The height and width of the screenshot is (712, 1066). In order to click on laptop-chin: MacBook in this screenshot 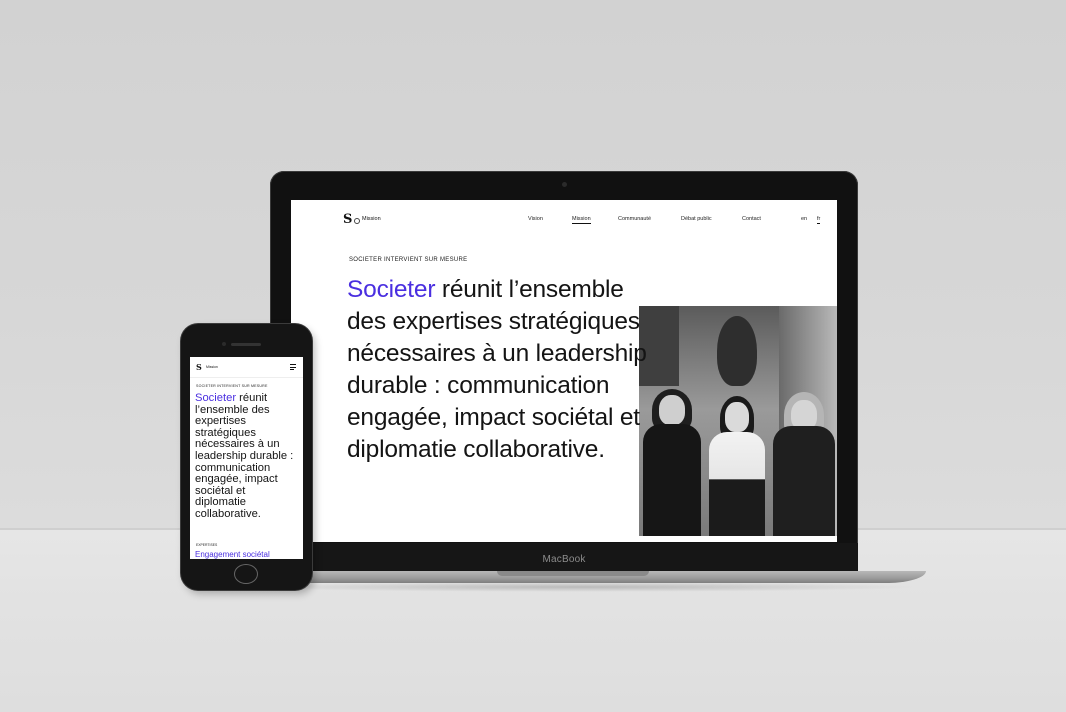, I will do `click(564, 558)`.